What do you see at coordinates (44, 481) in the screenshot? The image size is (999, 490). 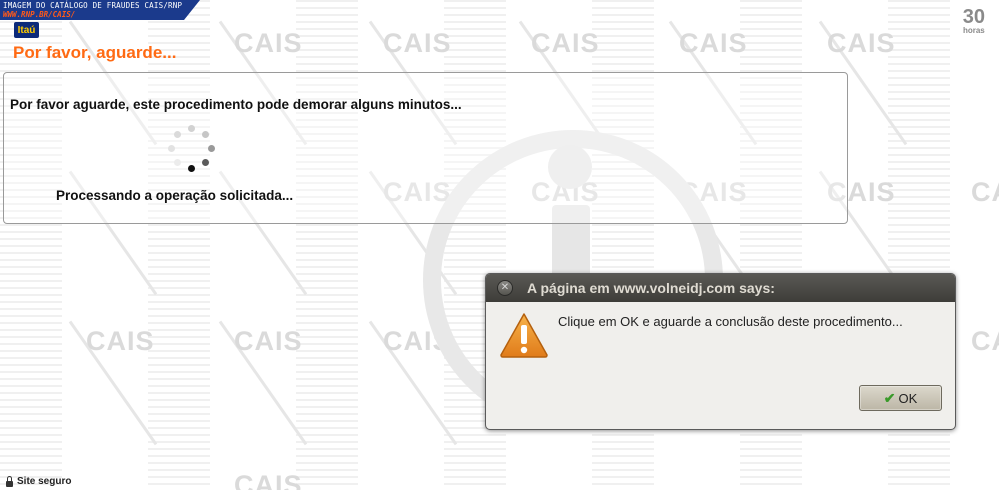 I see `secure-site-label: Site seguro` at bounding box center [44, 481].